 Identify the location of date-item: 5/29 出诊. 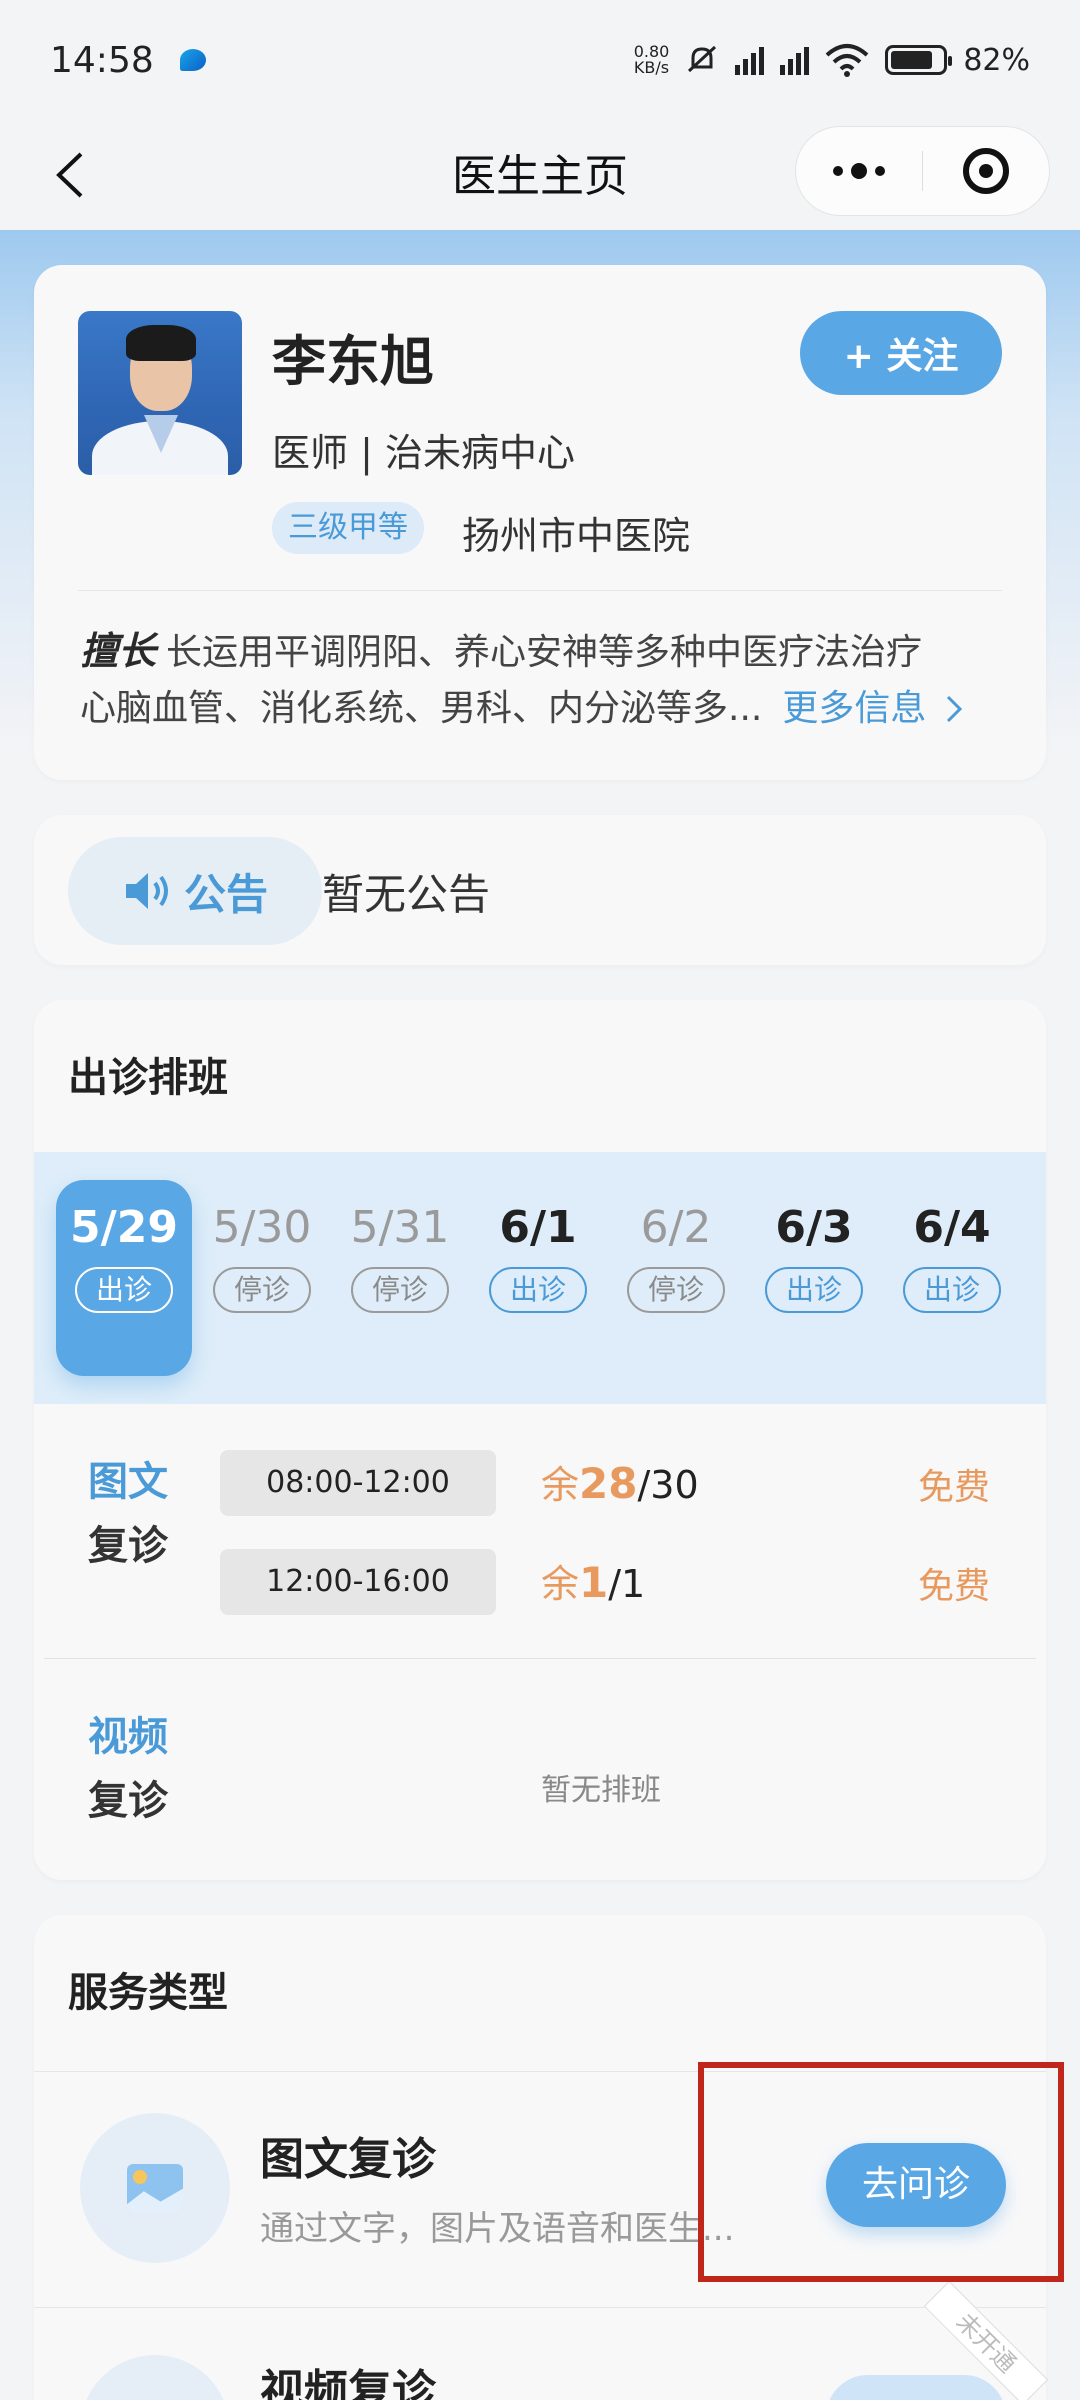
(124, 1278).